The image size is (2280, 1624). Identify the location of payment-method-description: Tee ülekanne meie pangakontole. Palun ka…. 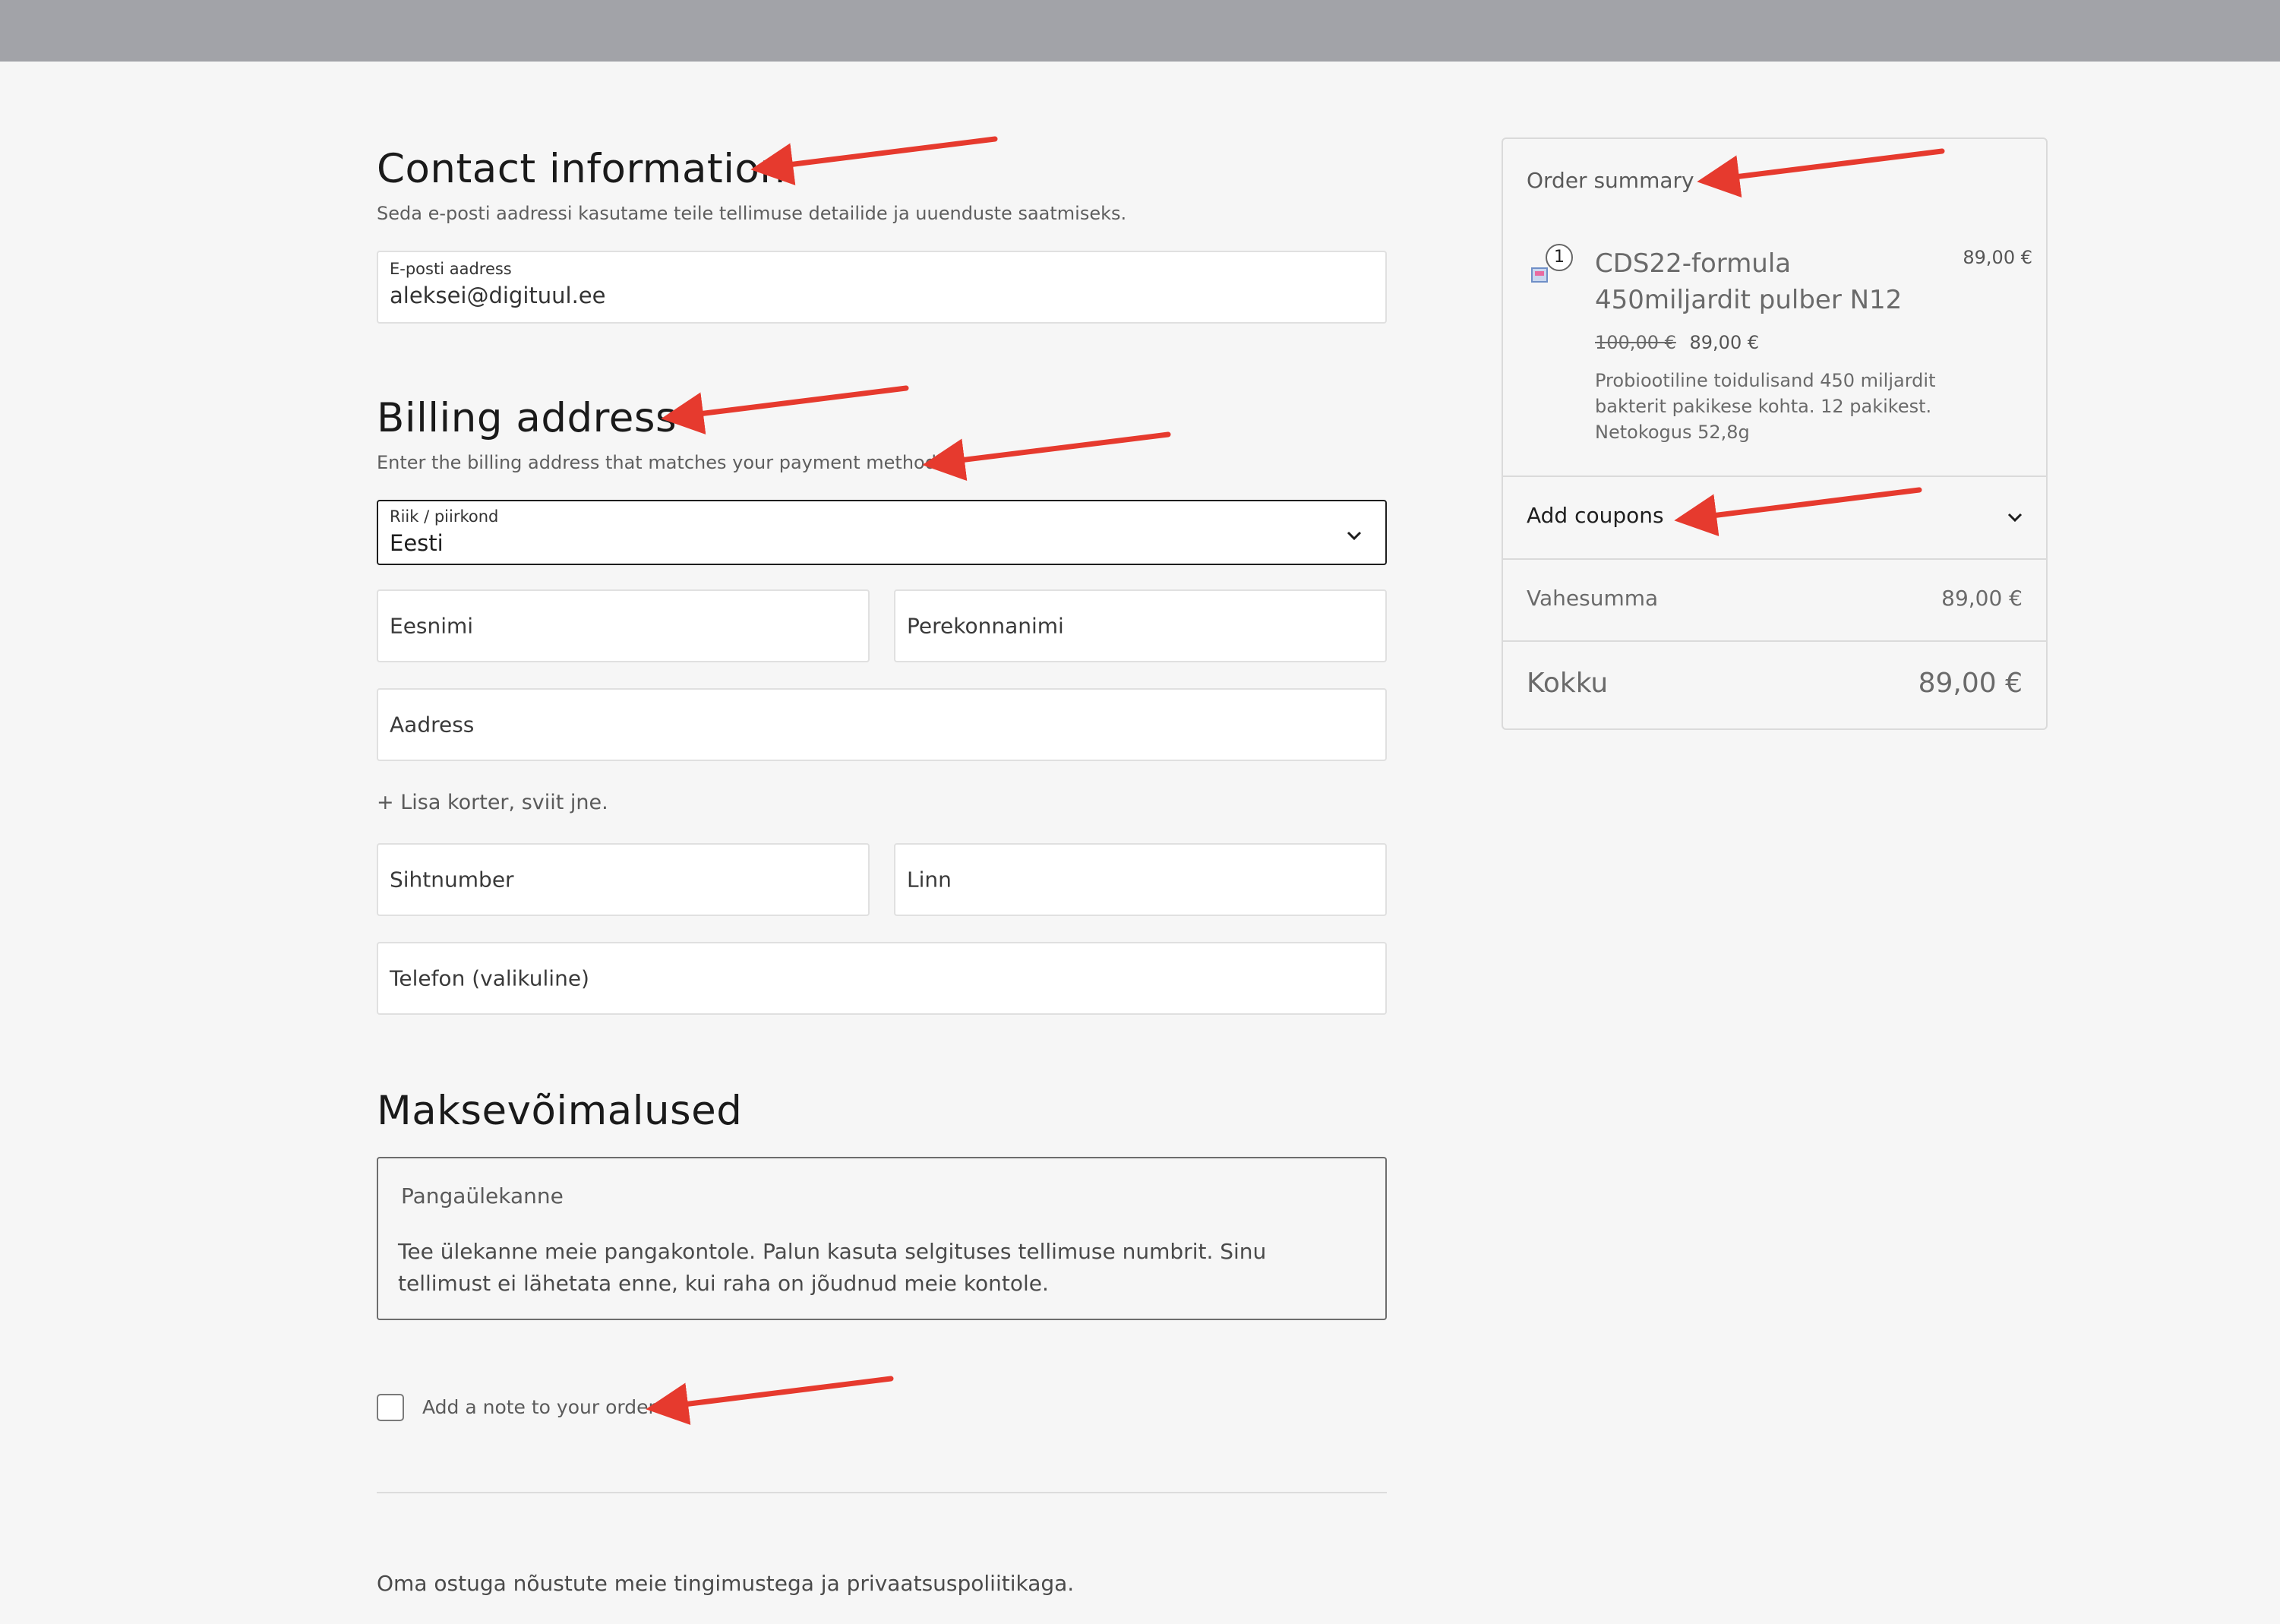
(832, 1267).